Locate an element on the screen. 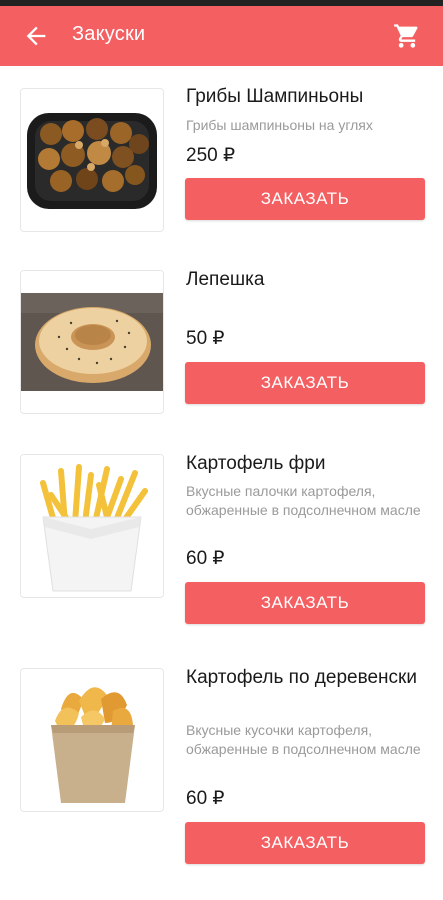  product-price: 250 ₽ is located at coordinates (211, 155).